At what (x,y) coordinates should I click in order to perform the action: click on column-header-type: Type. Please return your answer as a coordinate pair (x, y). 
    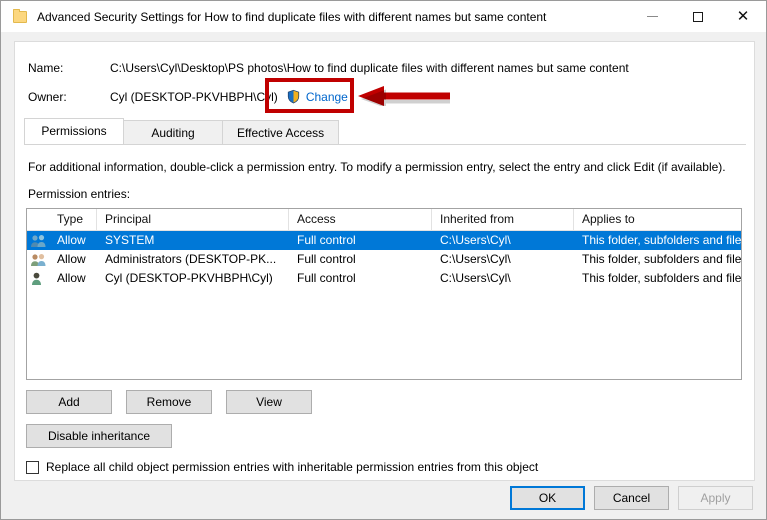
    Looking at the image, I should click on (73, 219).